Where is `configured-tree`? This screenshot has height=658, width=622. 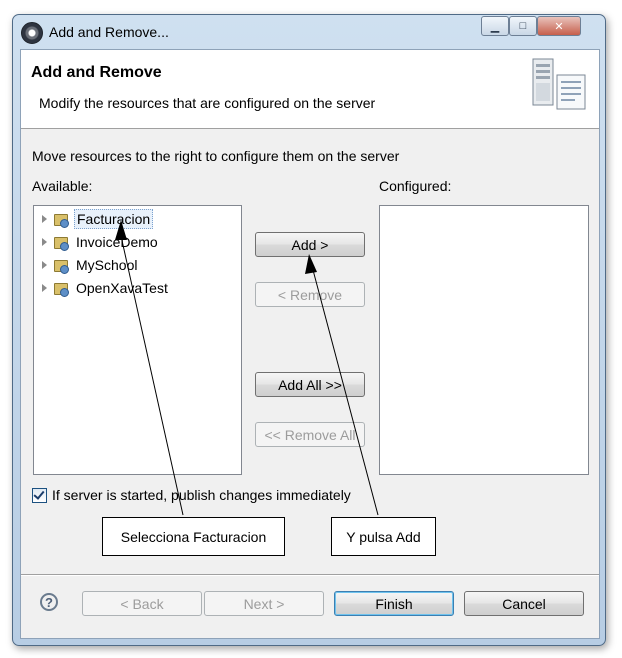 configured-tree is located at coordinates (484, 340).